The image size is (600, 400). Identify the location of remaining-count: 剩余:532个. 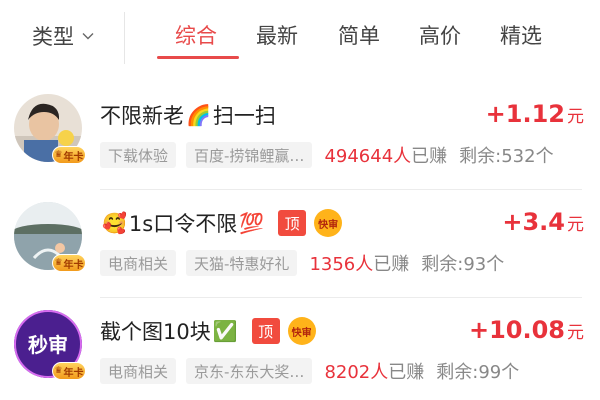
(506, 156).